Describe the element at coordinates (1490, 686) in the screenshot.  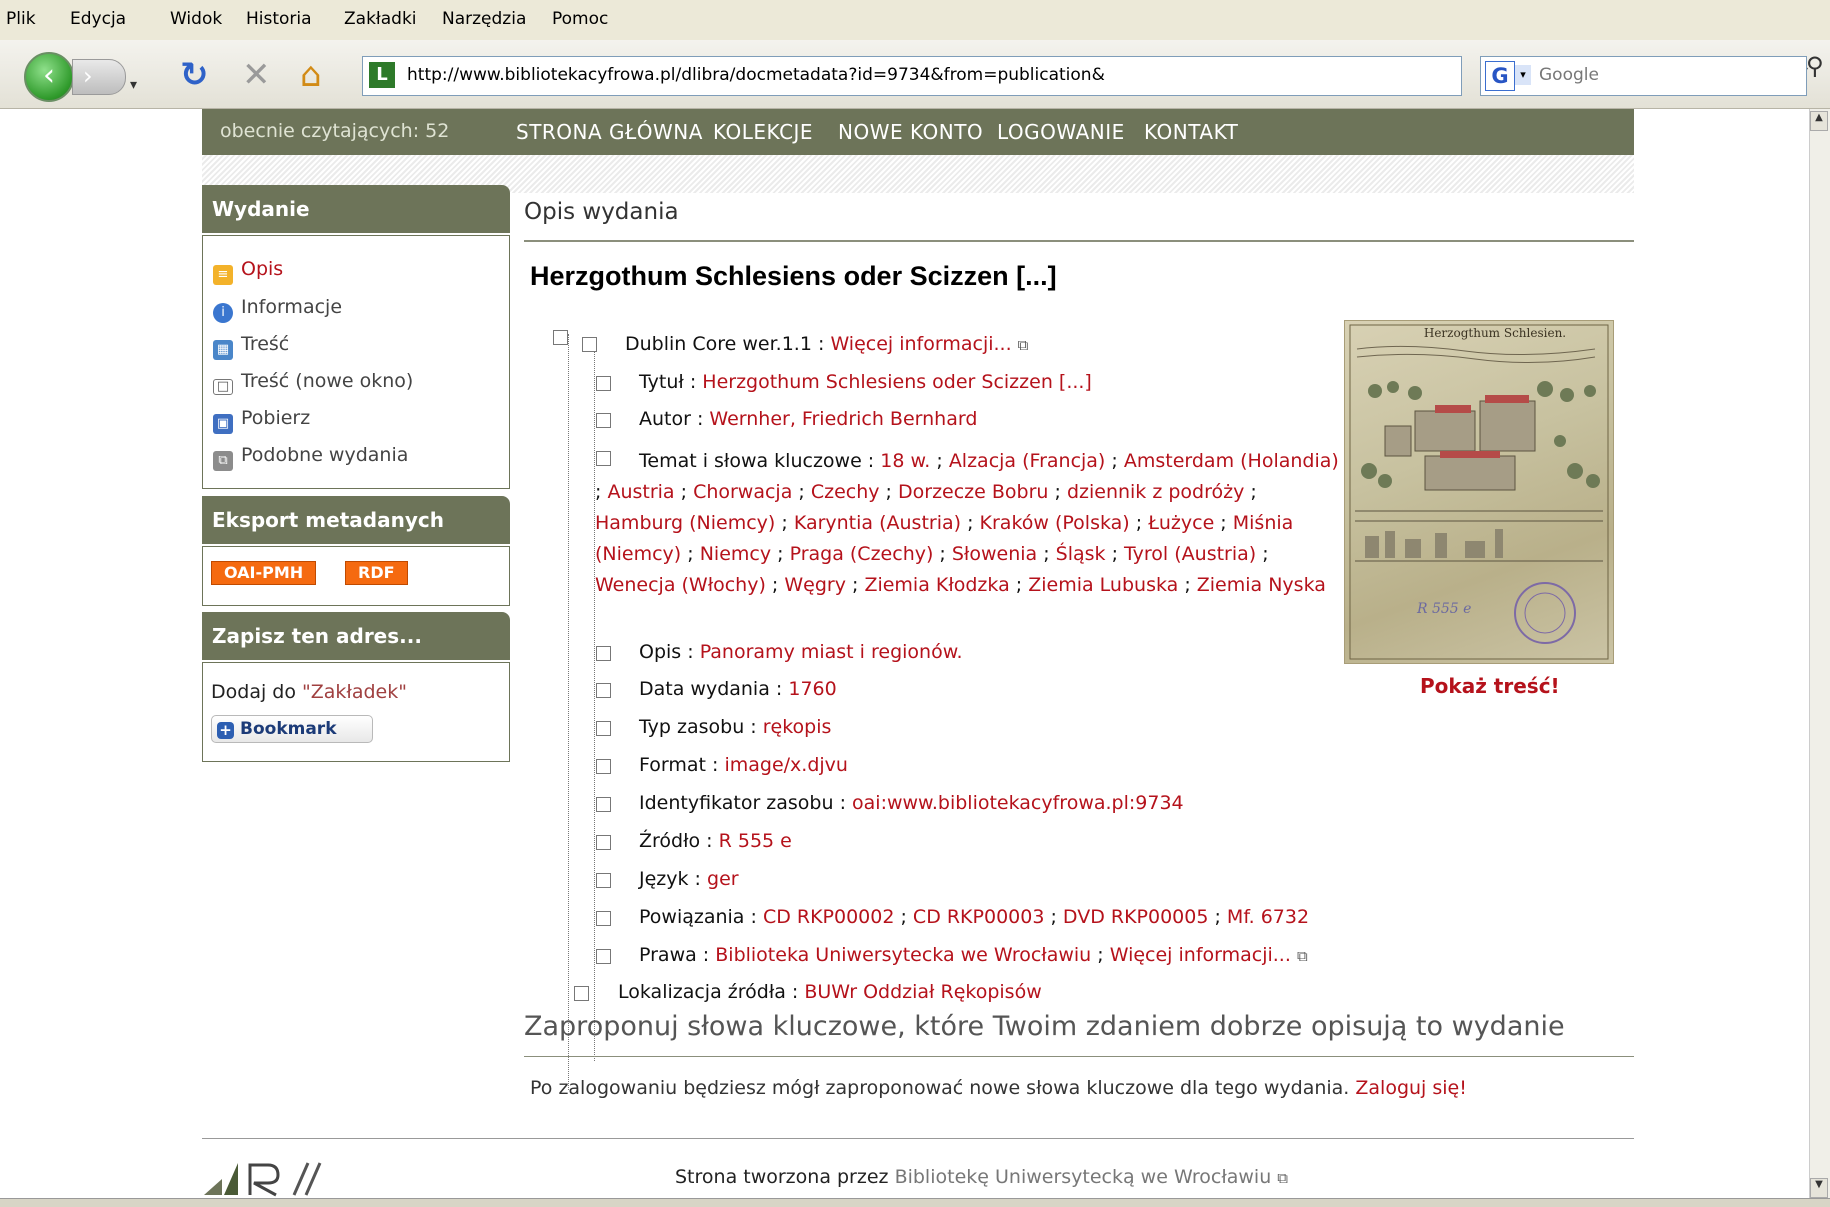
I see `show-content-link: Pokaż treść!` at that location.